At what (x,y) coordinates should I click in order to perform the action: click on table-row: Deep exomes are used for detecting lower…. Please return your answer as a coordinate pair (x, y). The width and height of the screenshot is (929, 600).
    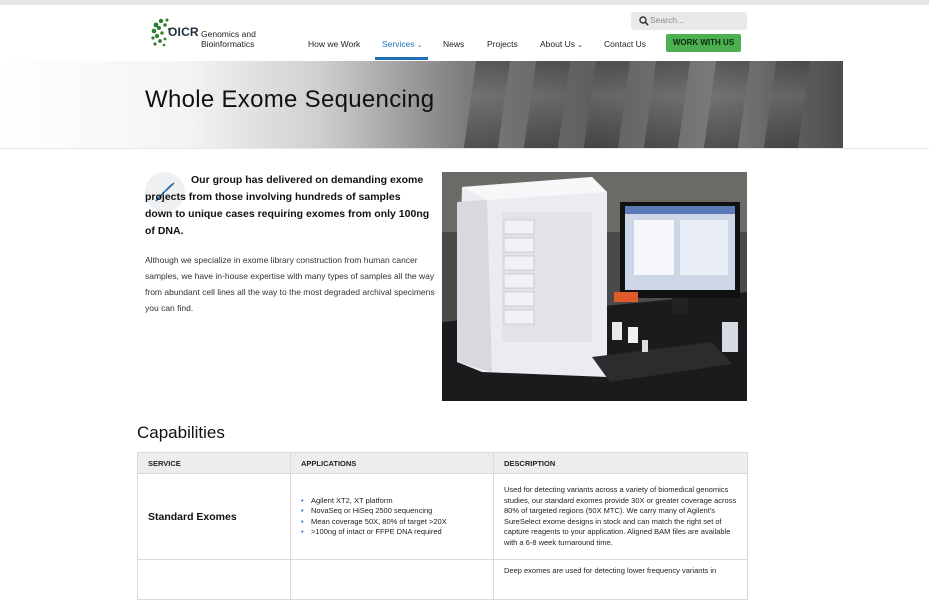
    Looking at the image, I should click on (442, 579).